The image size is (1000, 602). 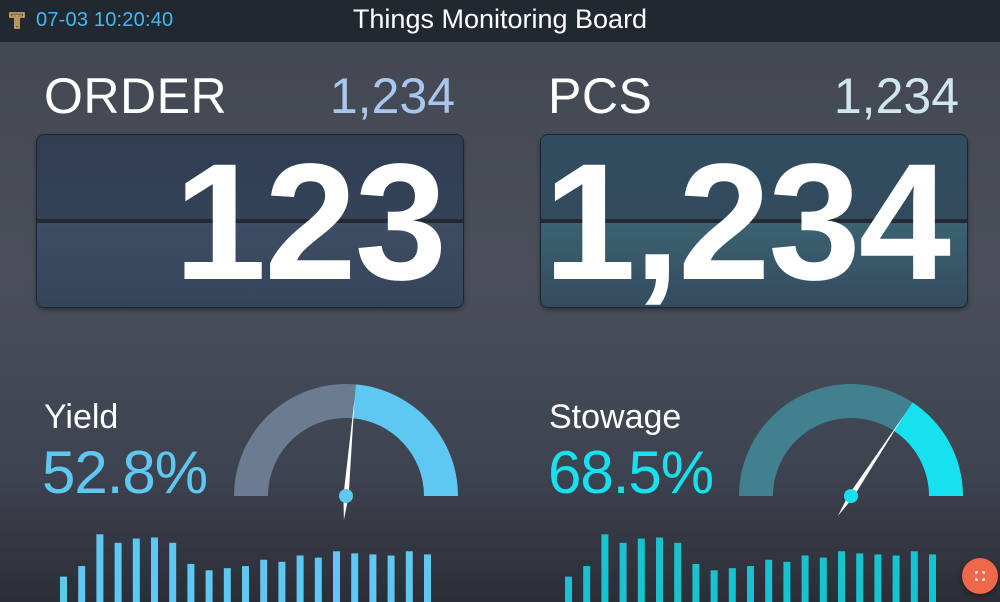 I want to click on order-target-value: 1,234, so click(x=392, y=96).